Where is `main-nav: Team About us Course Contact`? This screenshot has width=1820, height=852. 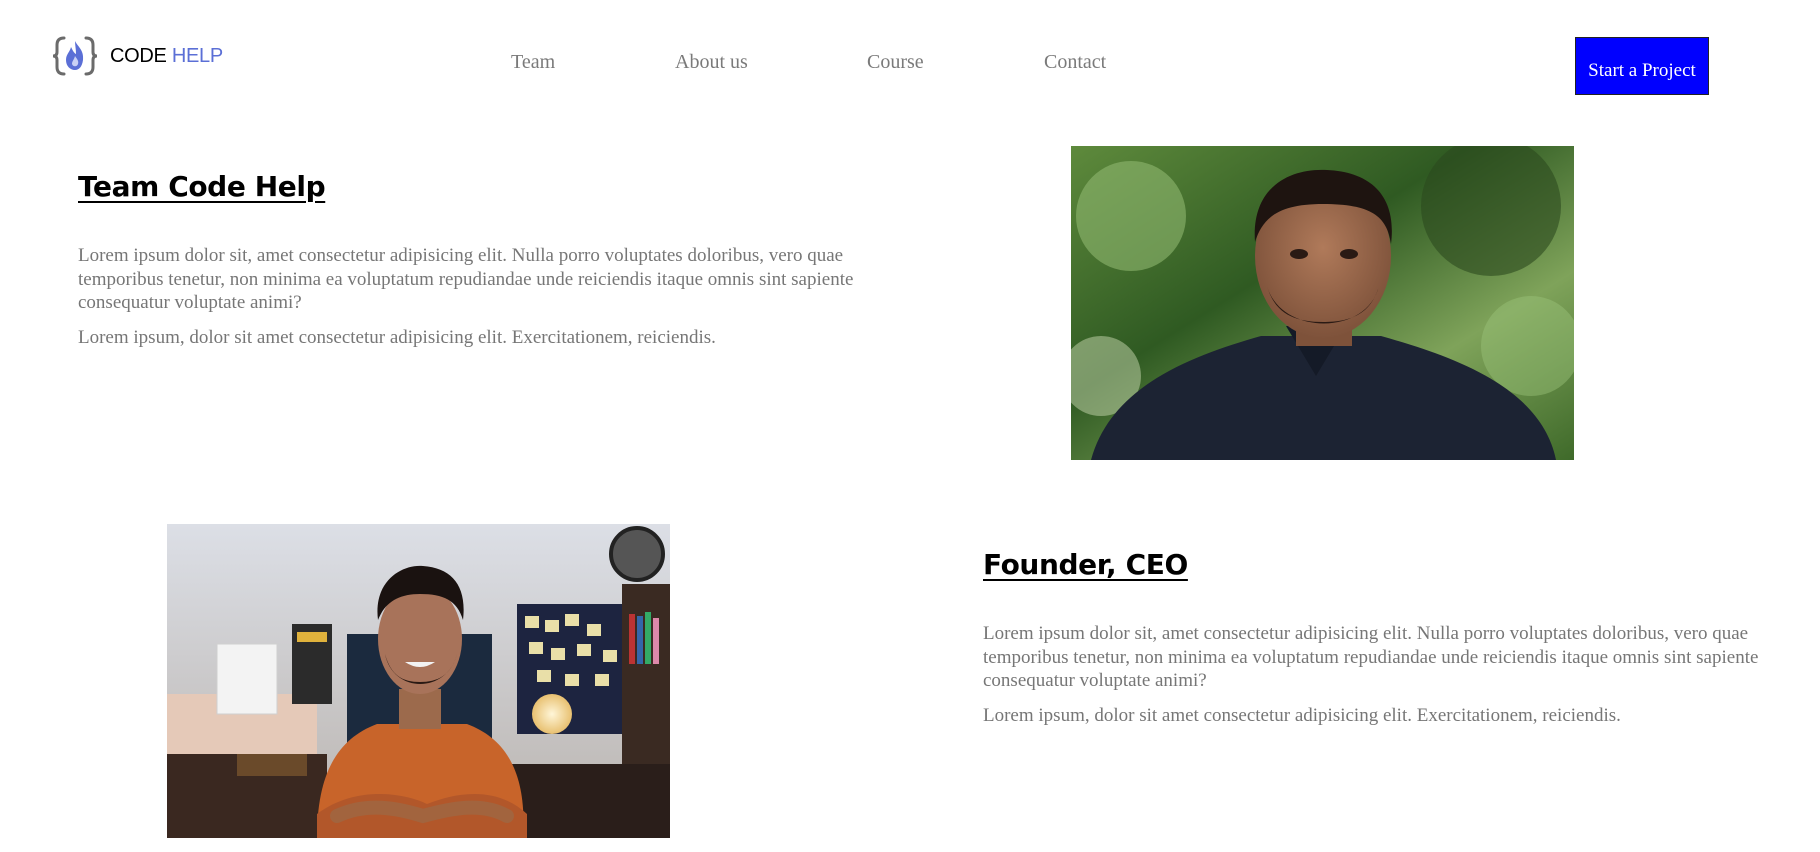
main-nav: Team About us Course Contact is located at coordinates (910, 63).